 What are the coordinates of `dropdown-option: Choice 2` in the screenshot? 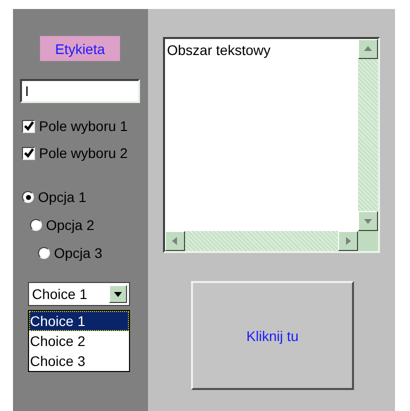 It's located at (79, 341).